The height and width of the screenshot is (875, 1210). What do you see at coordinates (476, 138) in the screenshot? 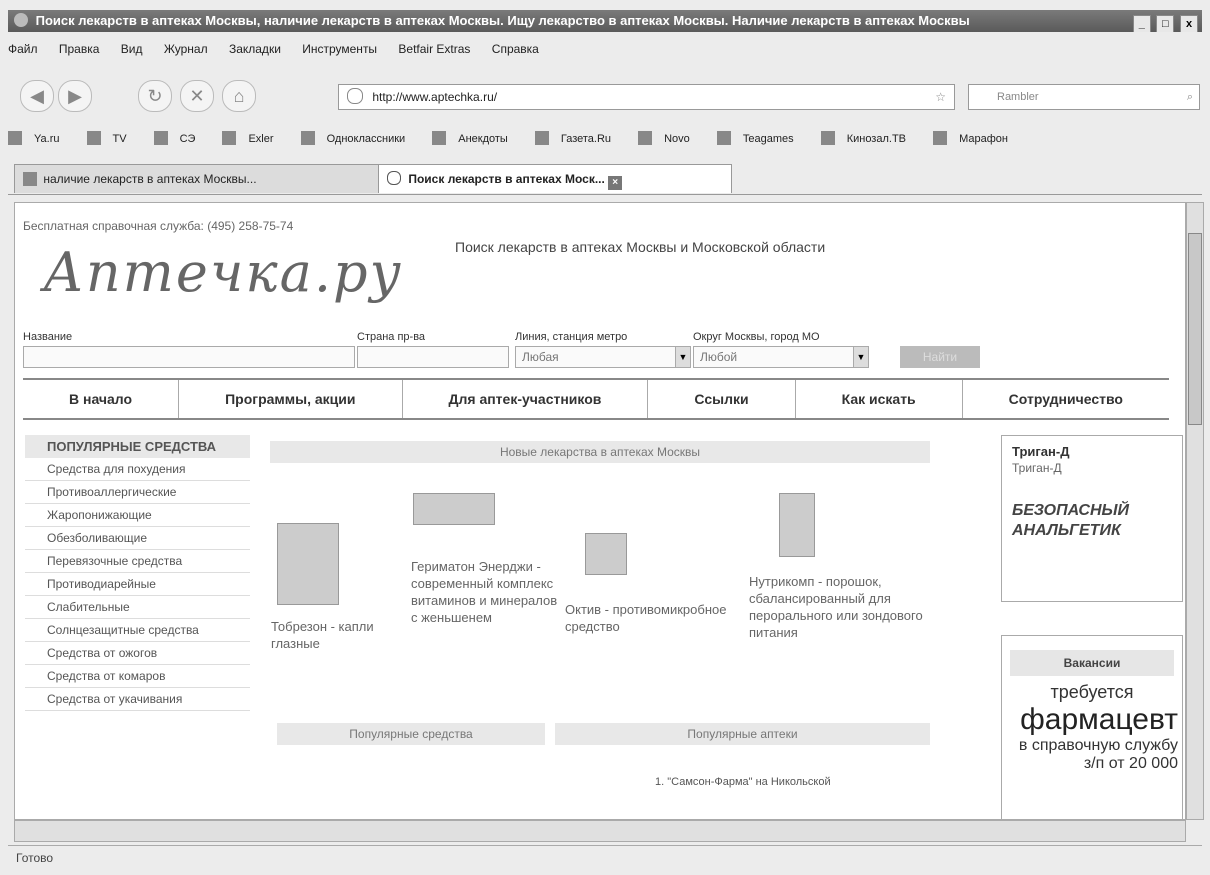
I see `bookmark-anekdoty: Анекдоты` at bounding box center [476, 138].